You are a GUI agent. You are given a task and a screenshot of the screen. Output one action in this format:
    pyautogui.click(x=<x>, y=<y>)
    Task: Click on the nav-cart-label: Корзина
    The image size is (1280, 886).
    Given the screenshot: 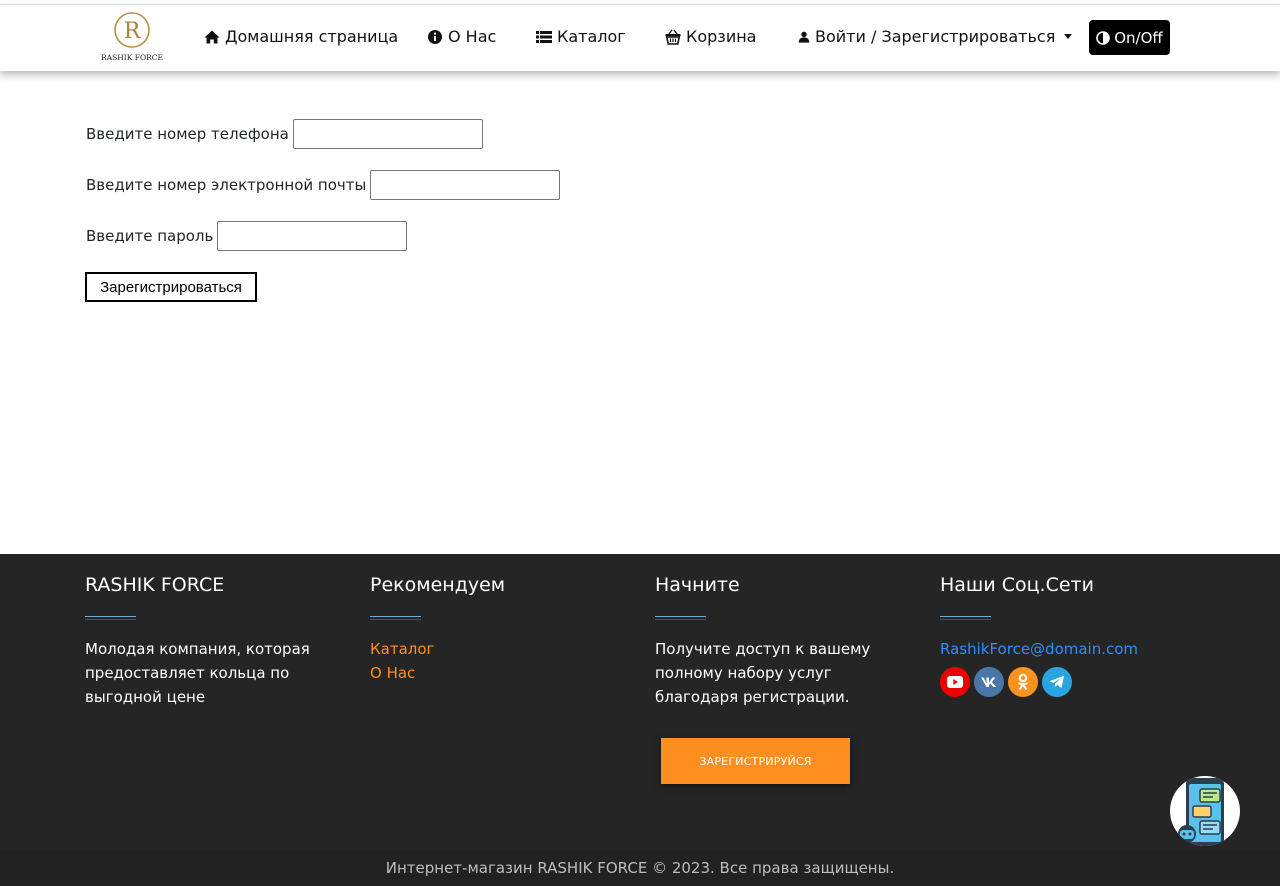 What is the action you would take?
    pyautogui.click(x=721, y=36)
    